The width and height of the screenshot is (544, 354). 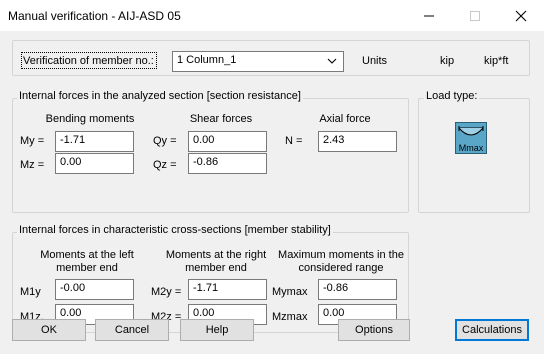 I want to click on close-button, so click(x=521, y=15).